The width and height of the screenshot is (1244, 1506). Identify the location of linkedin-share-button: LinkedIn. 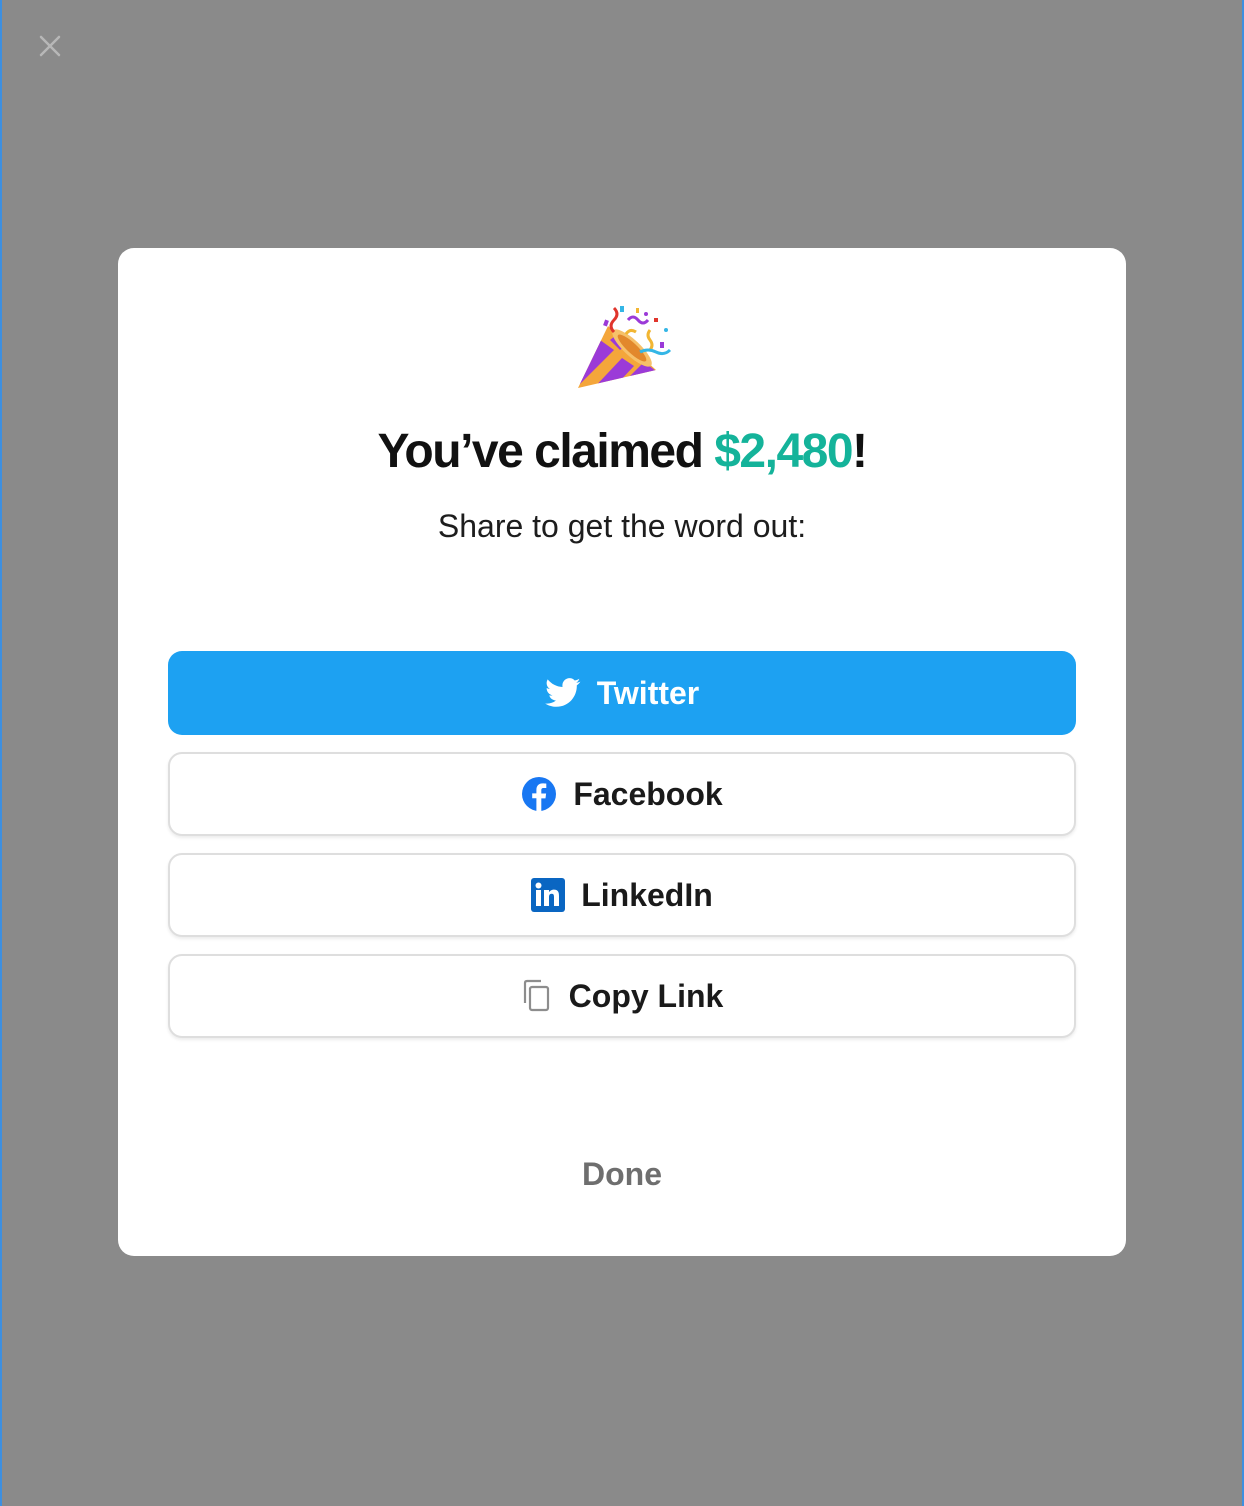
(622, 895).